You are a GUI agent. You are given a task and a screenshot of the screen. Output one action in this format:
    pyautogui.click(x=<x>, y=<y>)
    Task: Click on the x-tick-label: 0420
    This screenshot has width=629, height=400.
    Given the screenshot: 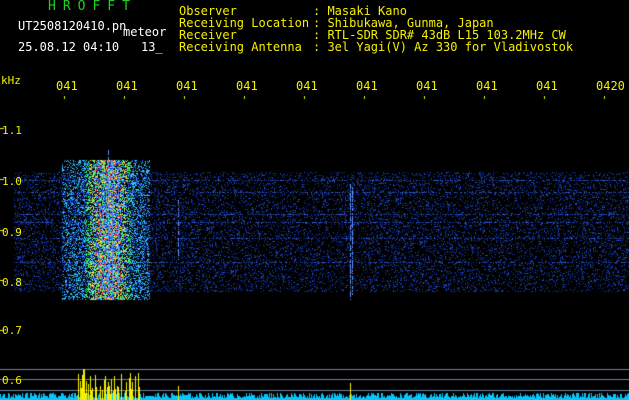 What is the action you would take?
    pyautogui.click(x=610, y=86)
    